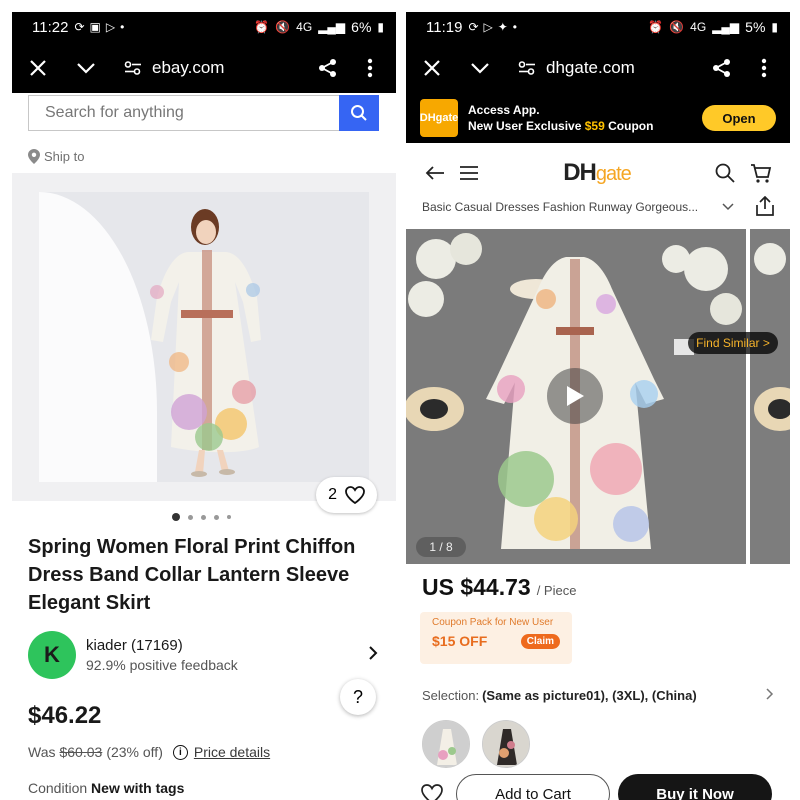 The image size is (800, 800). What do you see at coordinates (761, 173) in the screenshot?
I see `cart-icon` at bounding box center [761, 173].